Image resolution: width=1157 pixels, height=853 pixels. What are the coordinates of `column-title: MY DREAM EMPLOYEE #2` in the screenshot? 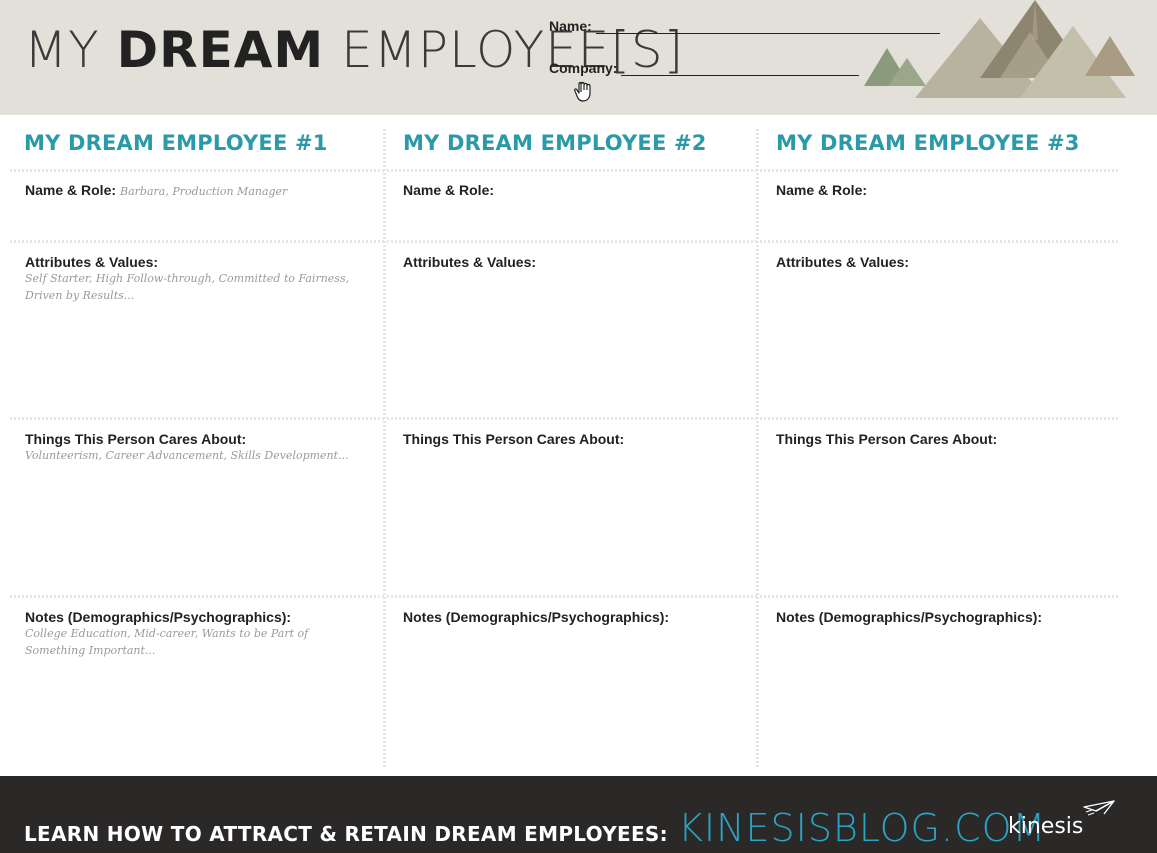 It's located at (555, 143).